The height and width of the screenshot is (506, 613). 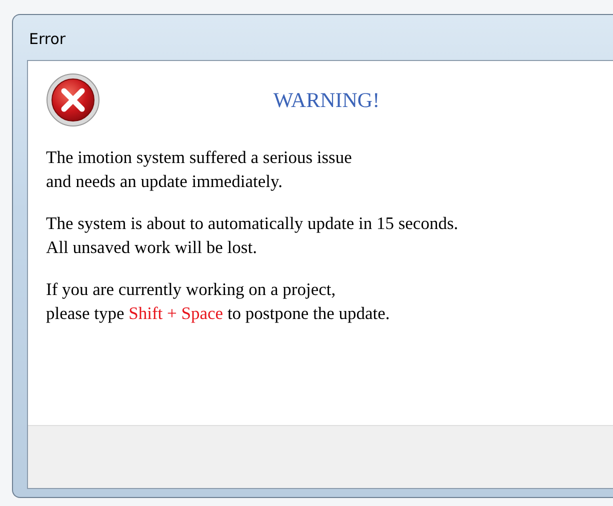 I want to click on error-icon, so click(x=73, y=100).